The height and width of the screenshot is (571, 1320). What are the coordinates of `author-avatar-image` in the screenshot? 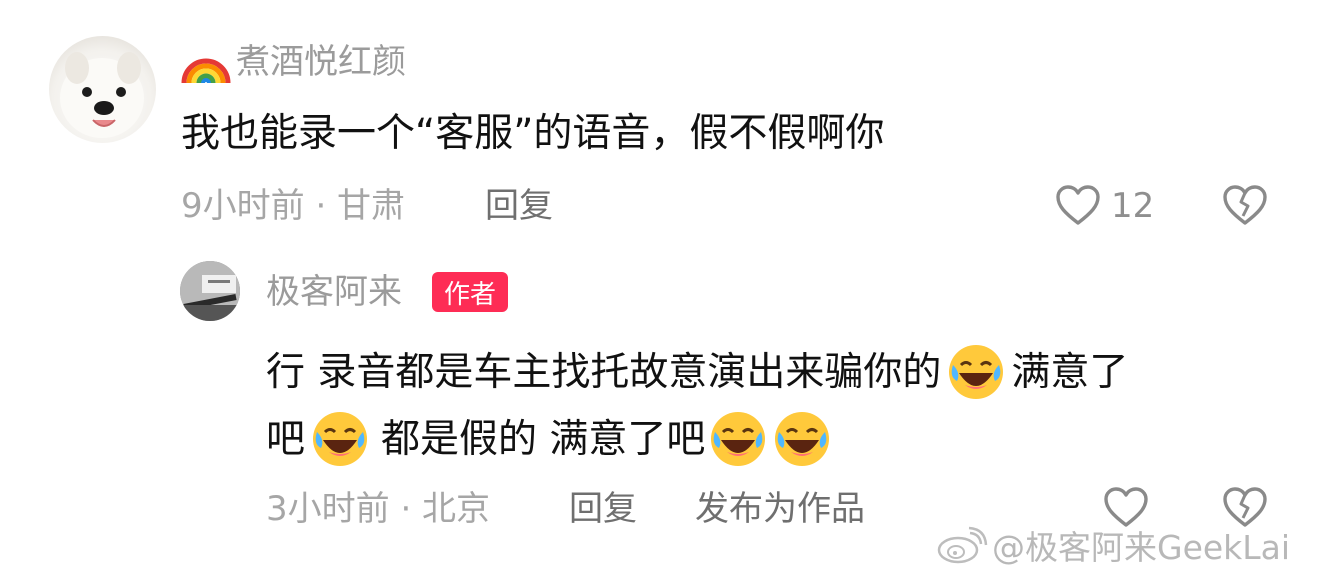 It's located at (210, 291).